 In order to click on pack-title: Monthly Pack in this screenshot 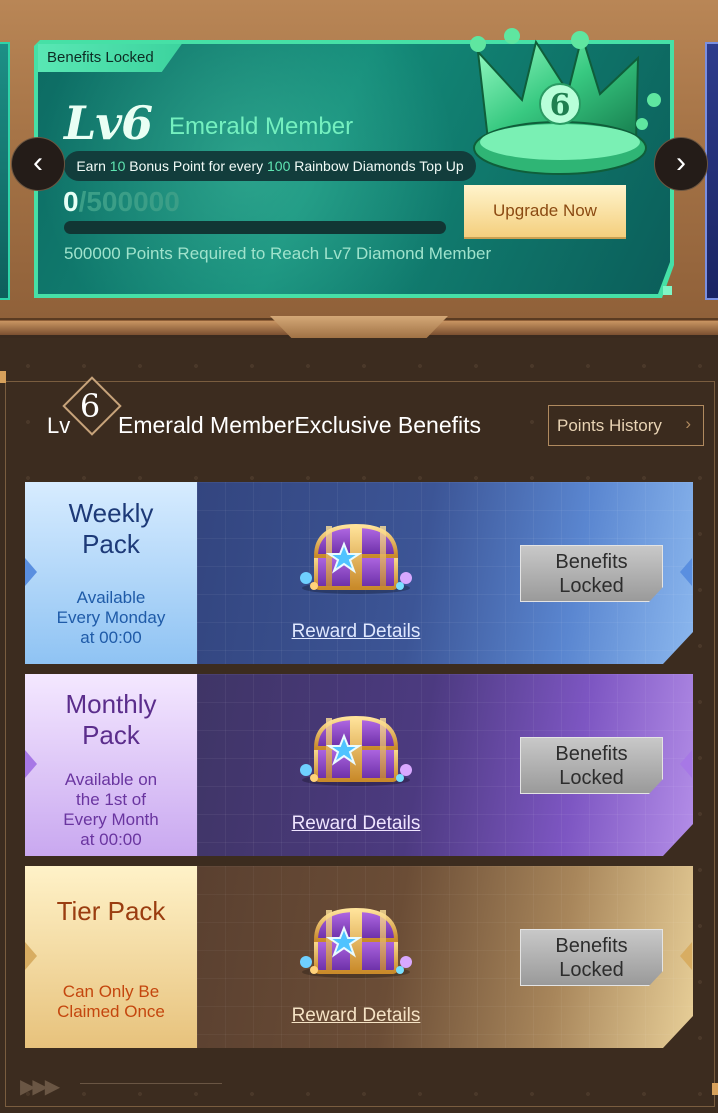, I will do `click(111, 720)`.